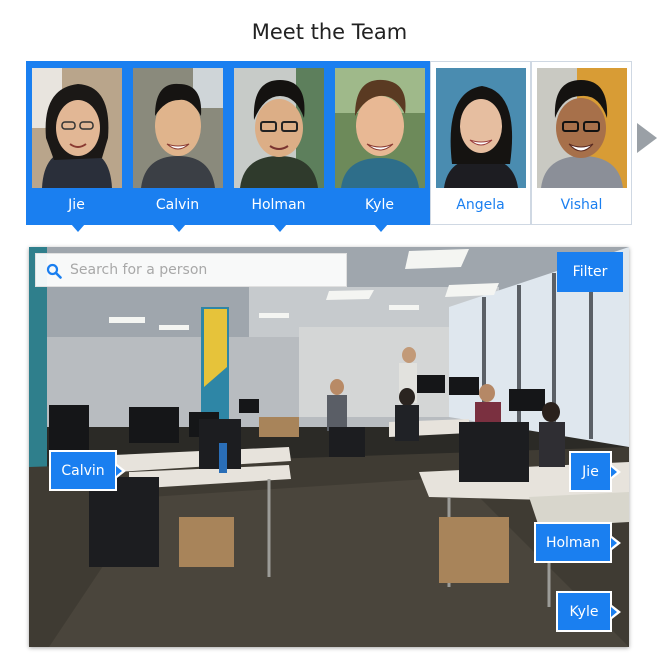  What do you see at coordinates (647, 138) in the screenshot?
I see `chevron-right-icon` at bounding box center [647, 138].